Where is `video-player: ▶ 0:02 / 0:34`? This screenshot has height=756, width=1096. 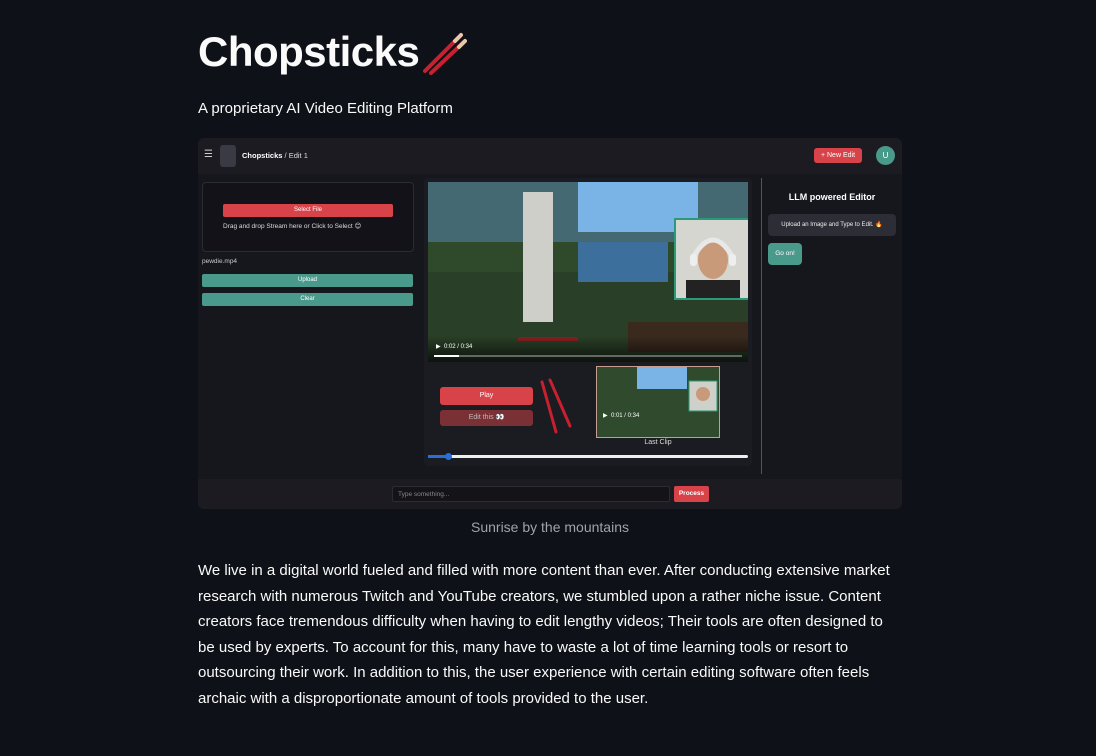 video-player: ▶ 0:02 / 0:34 is located at coordinates (588, 272).